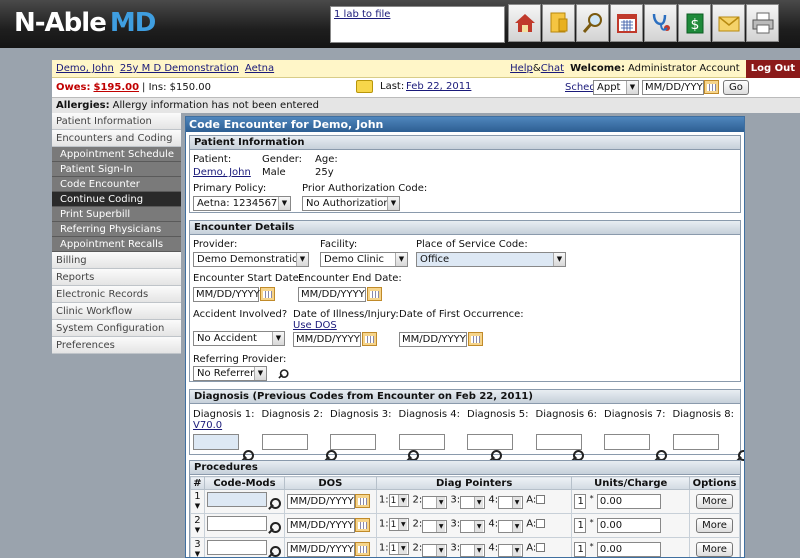 The width and height of the screenshot is (800, 558). Describe the element at coordinates (226, 294) in the screenshot. I see `start-date-input: MM/DD/YYYY` at that location.